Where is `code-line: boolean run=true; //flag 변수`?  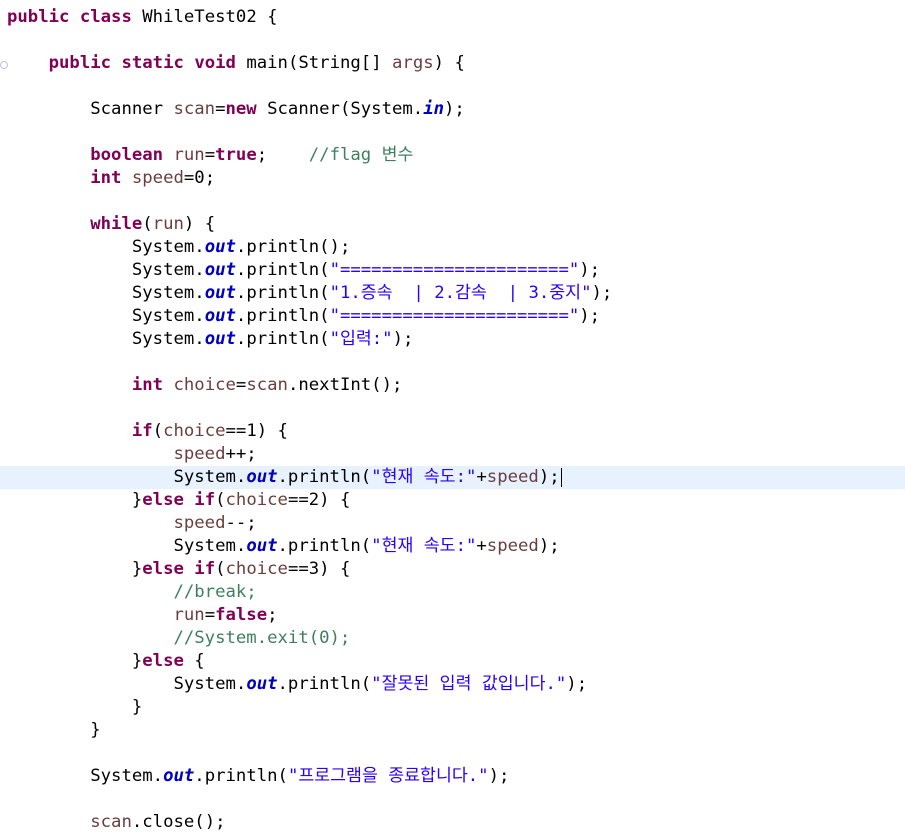
code-line: boolean run=true; //flag 변수 is located at coordinates (452, 155).